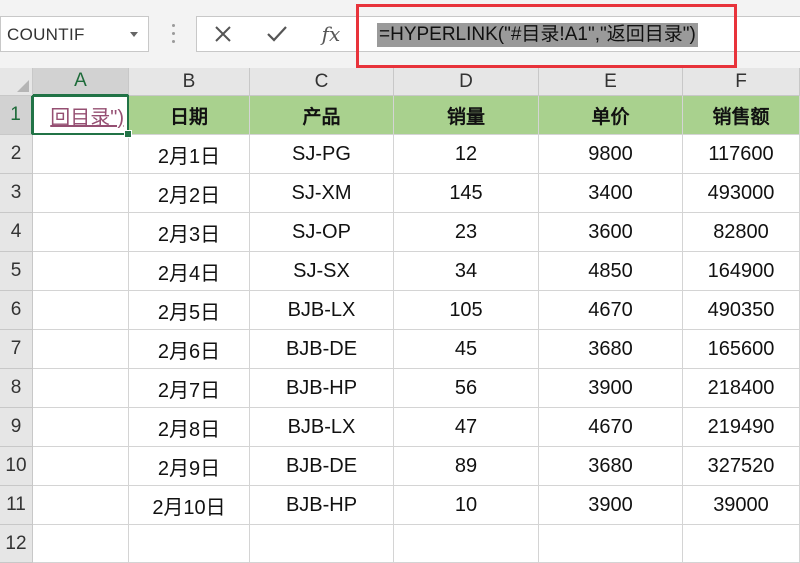 Image resolution: width=800 pixels, height=563 pixels. I want to click on cancel-button, so click(223, 34).